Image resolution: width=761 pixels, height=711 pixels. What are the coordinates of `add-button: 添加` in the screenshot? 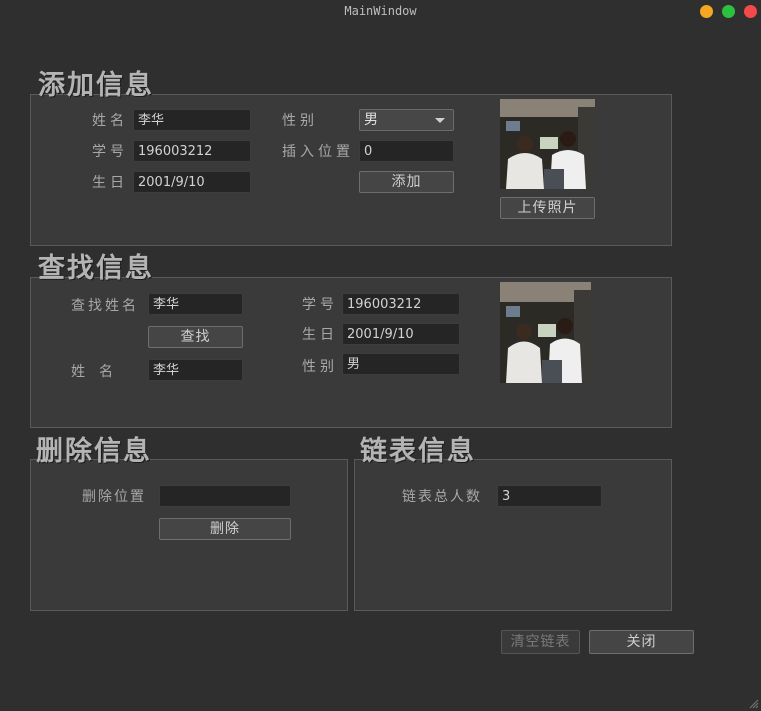 It's located at (406, 182).